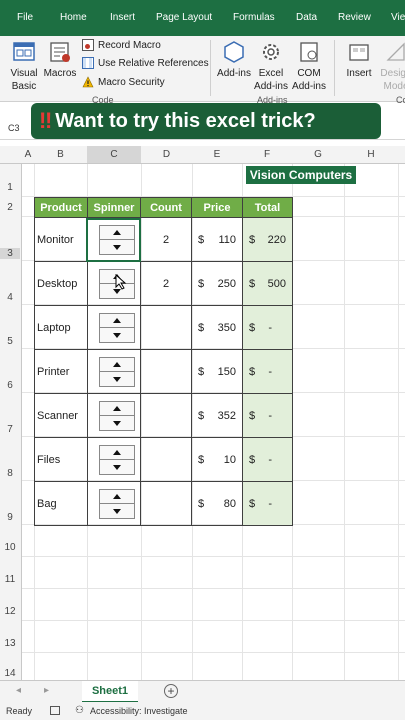 The height and width of the screenshot is (720, 405). I want to click on row-header: 10, so click(10, 547).